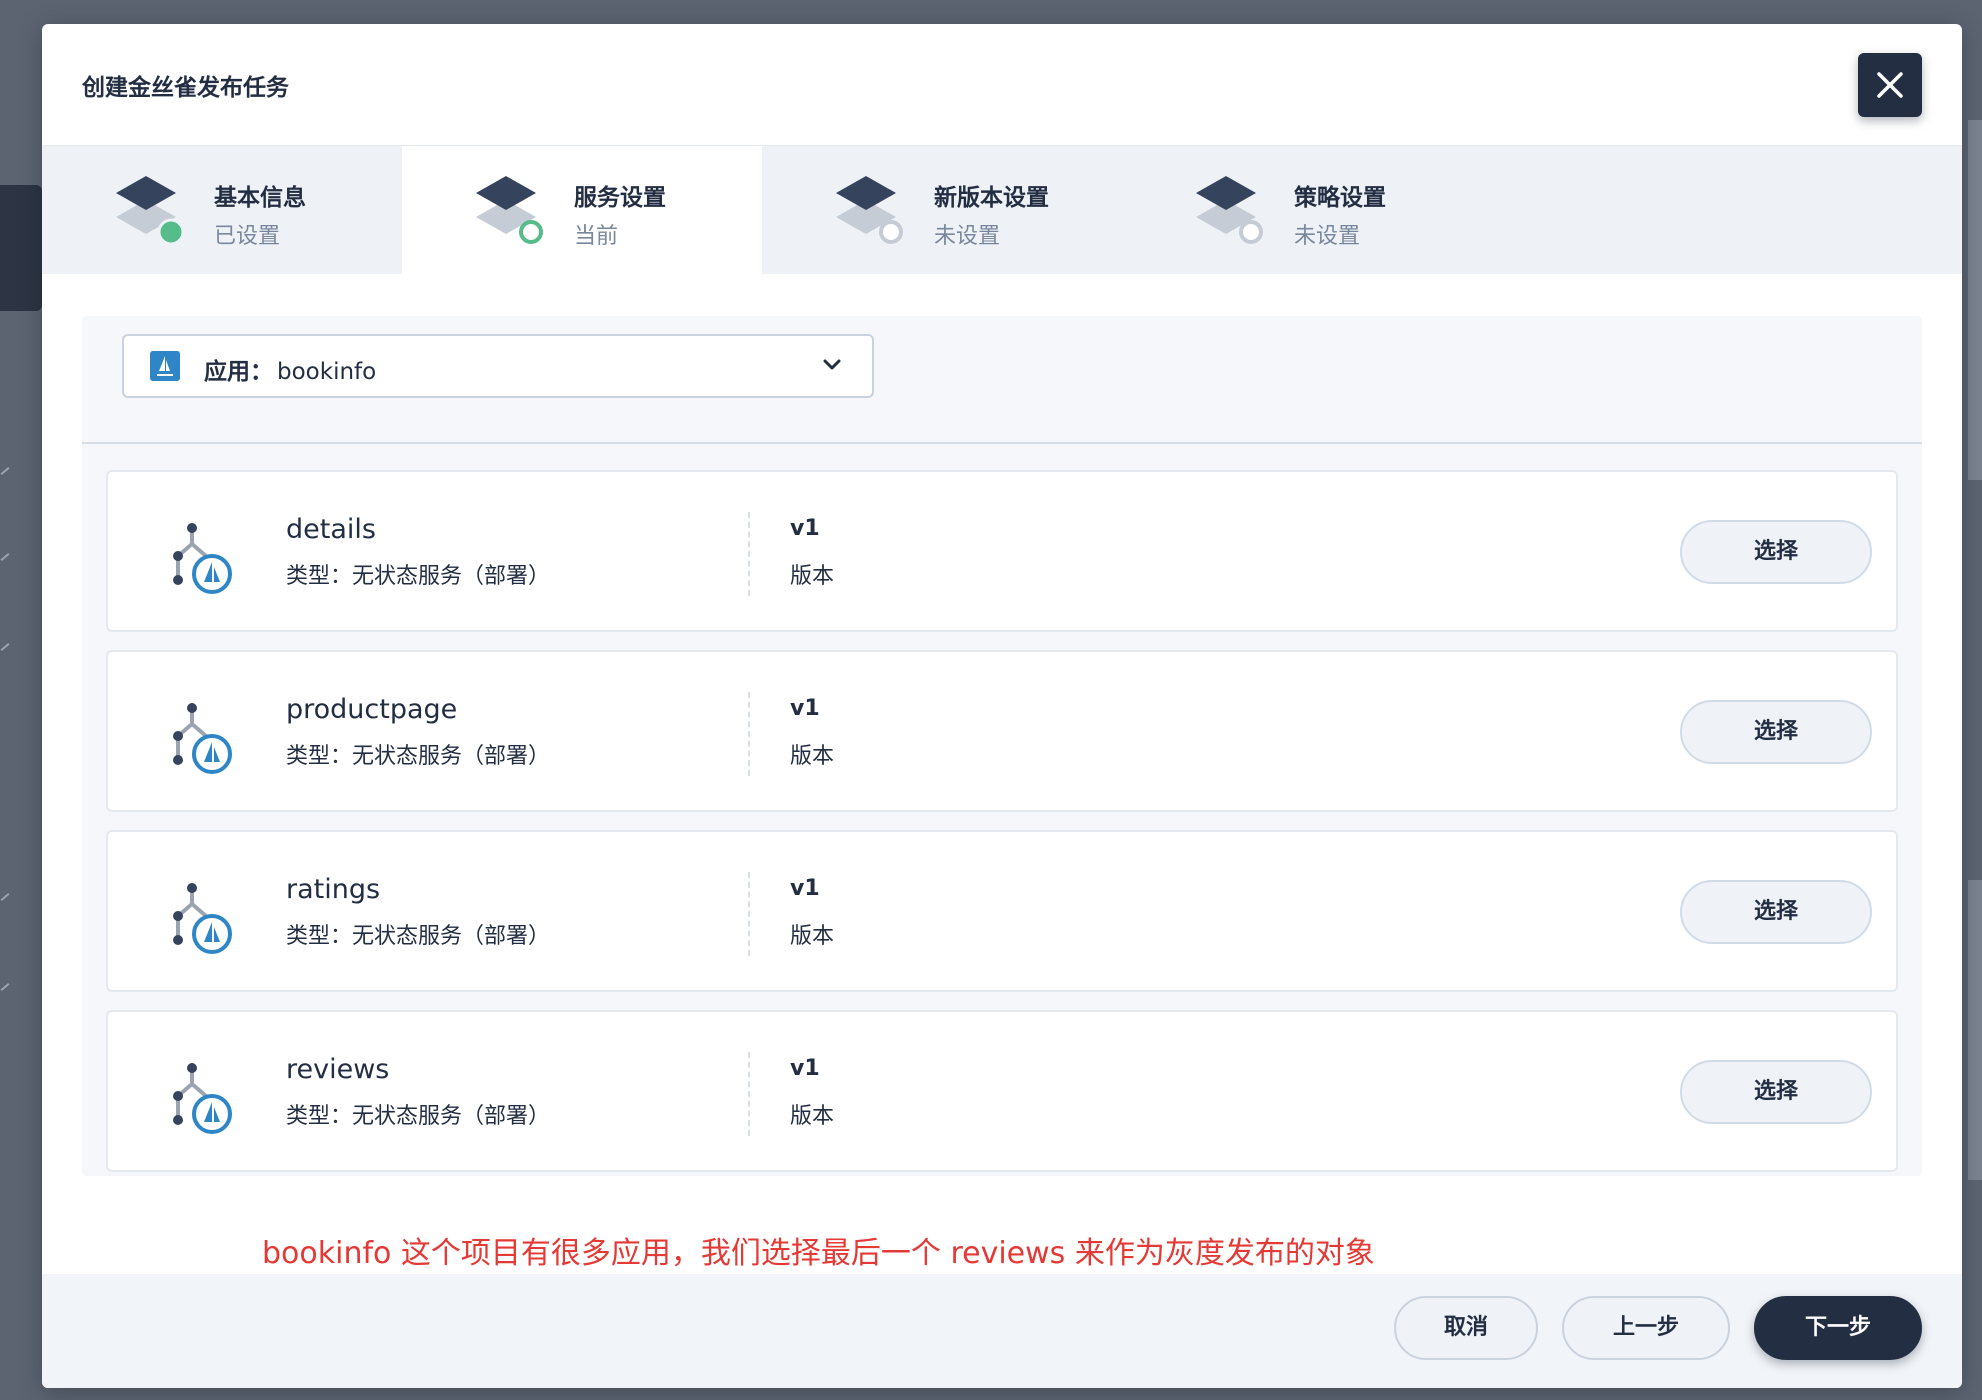 Image resolution: width=1982 pixels, height=1400 pixels. Describe the element at coordinates (1002, 1091) in the screenshot. I see `service-row: reviews 类型：无状态服务（部署） v1 版本 选择` at that location.